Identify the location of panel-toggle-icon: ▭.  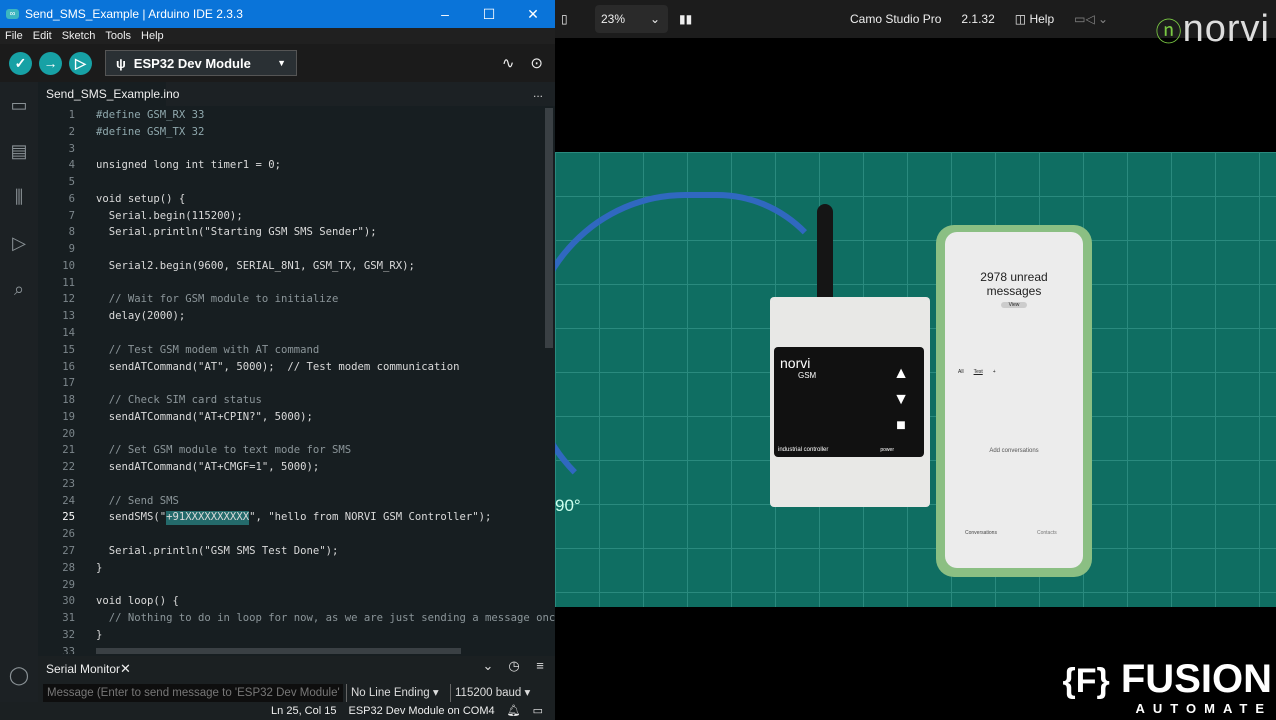
(538, 711).